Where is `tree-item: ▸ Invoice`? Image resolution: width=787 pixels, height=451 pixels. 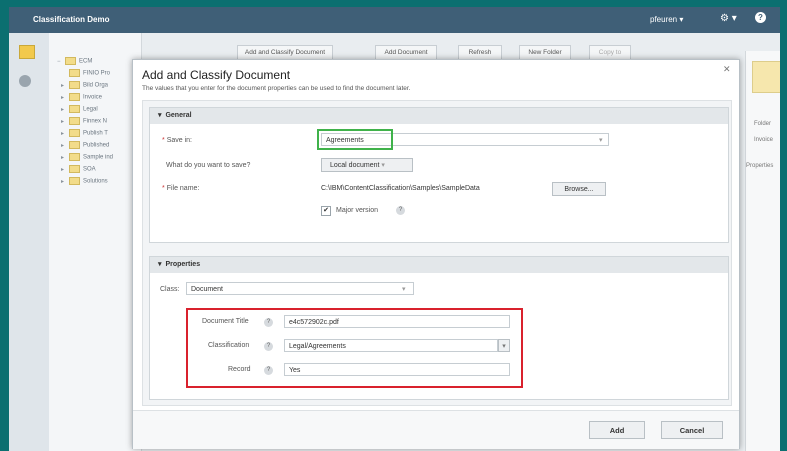 tree-item: ▸ Invoice is located at coordinates (81, 98).